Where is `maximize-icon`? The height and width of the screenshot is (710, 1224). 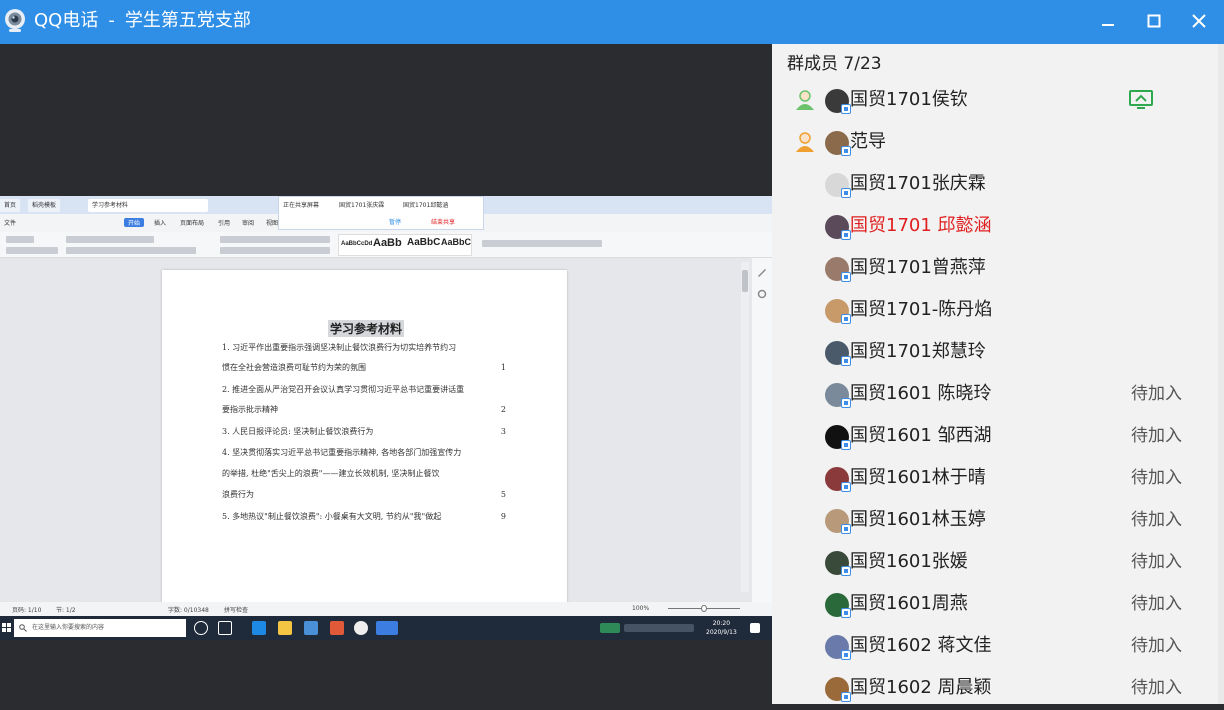
maximize-icon is located at coordinates (1154, 21).